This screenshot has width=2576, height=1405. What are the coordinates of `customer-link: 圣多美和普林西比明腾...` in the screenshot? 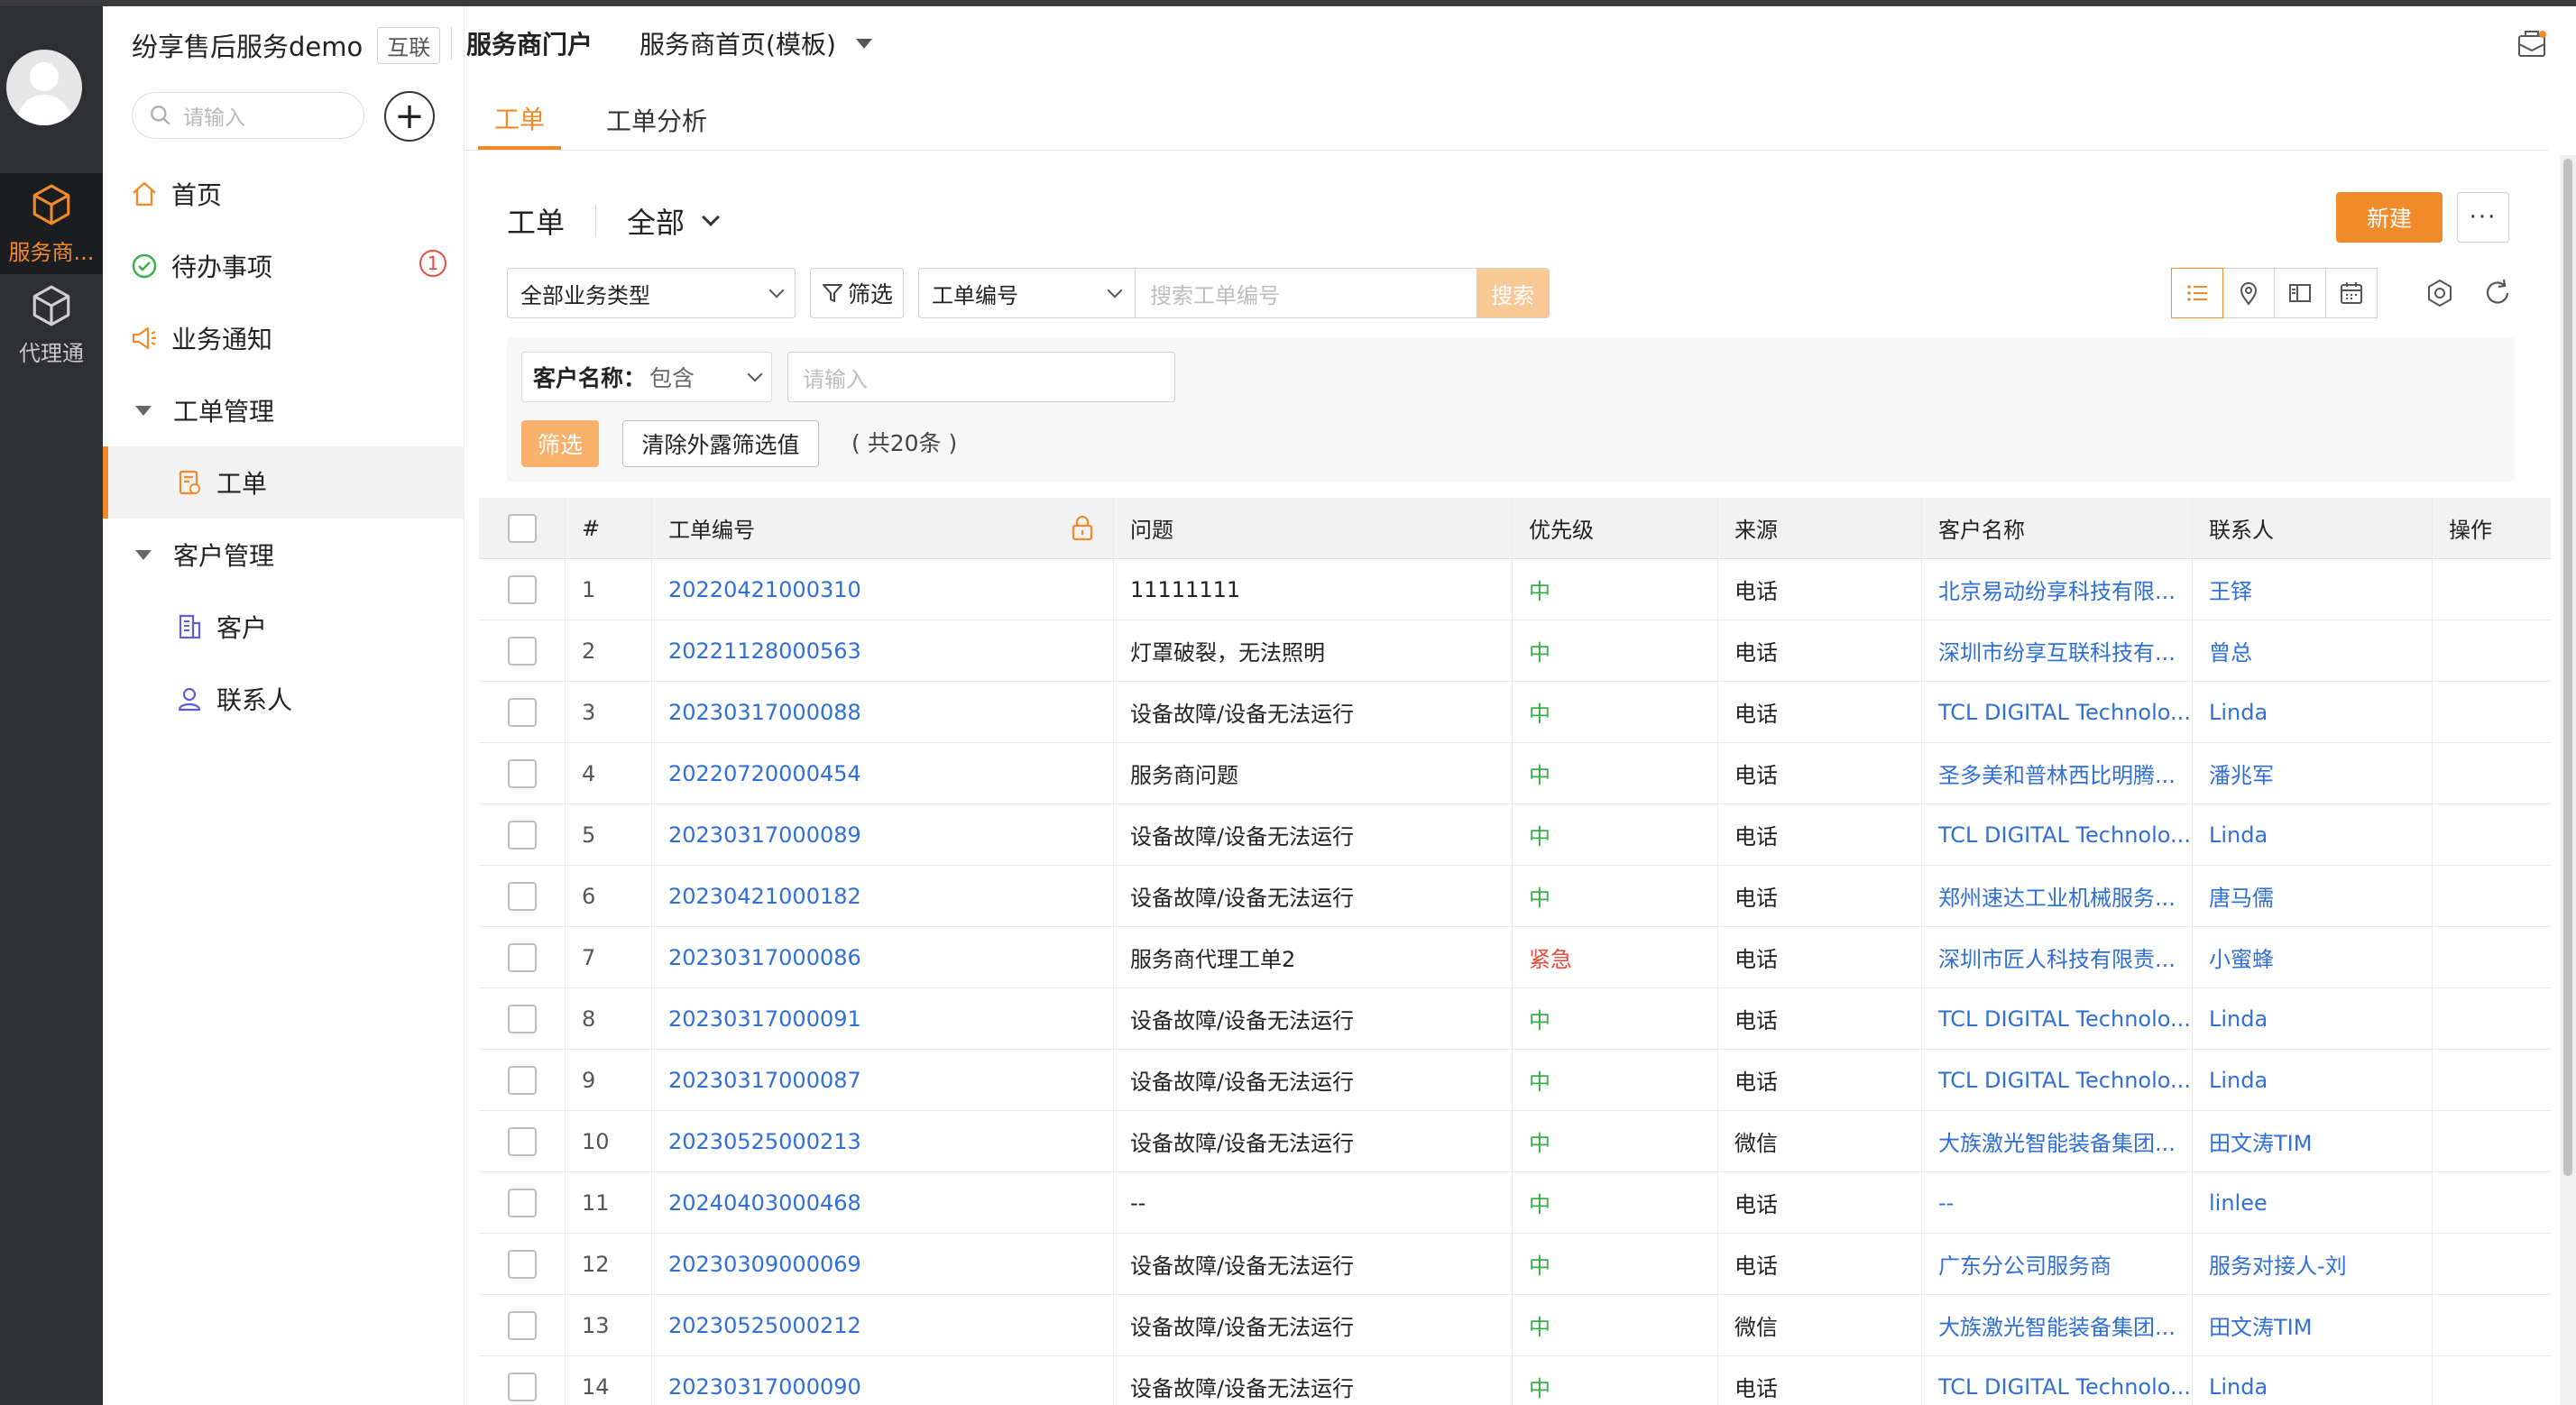 It's located at (2057, 773).